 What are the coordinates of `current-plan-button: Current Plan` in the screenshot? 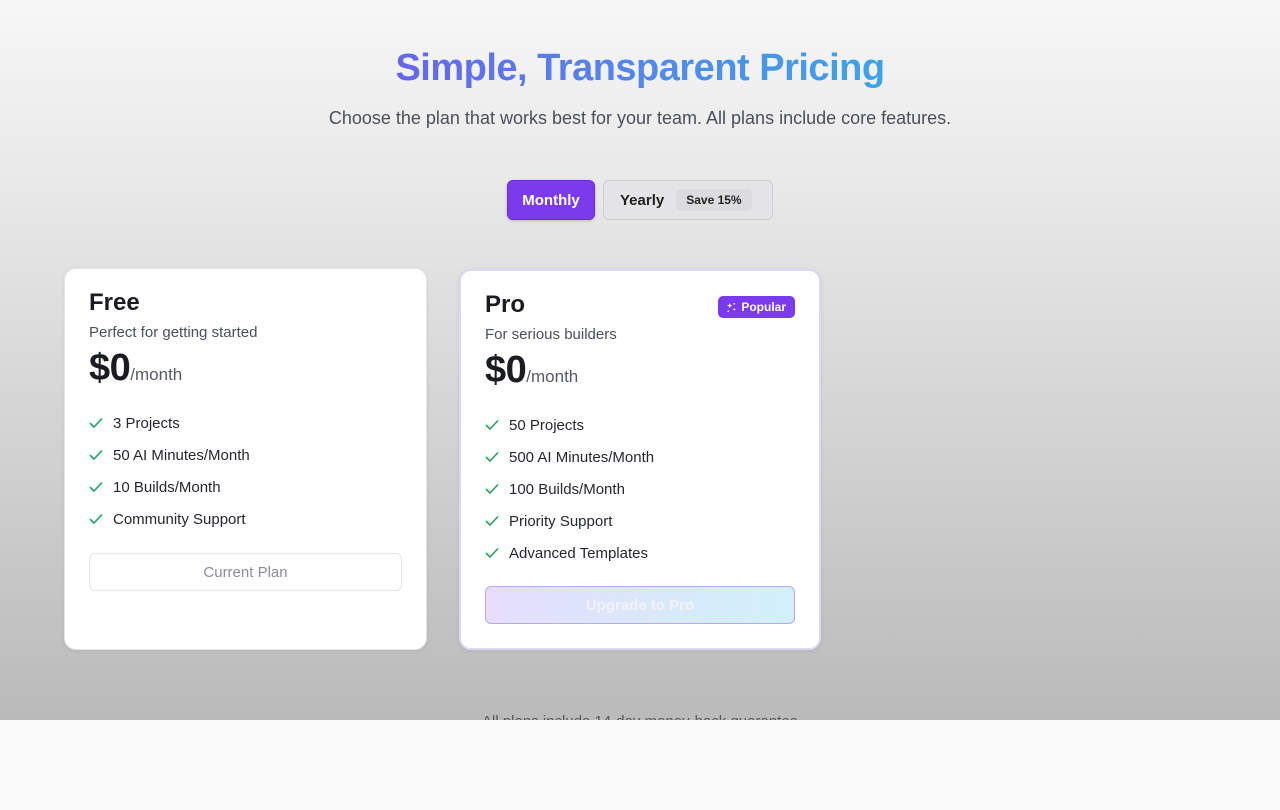 It's located at (245, 572).